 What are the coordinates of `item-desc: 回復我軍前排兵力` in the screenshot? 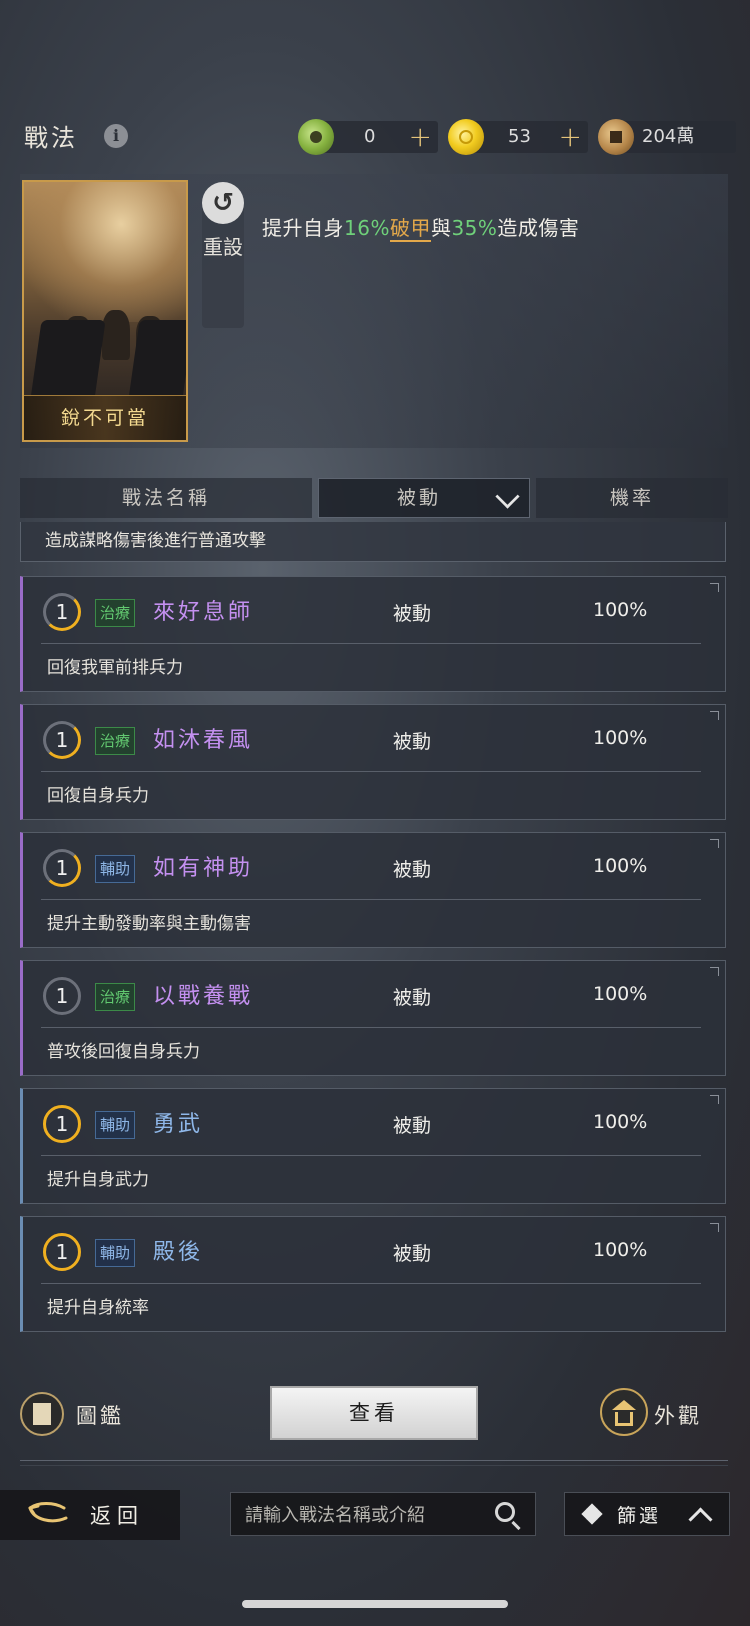 It's located at (115, 668).